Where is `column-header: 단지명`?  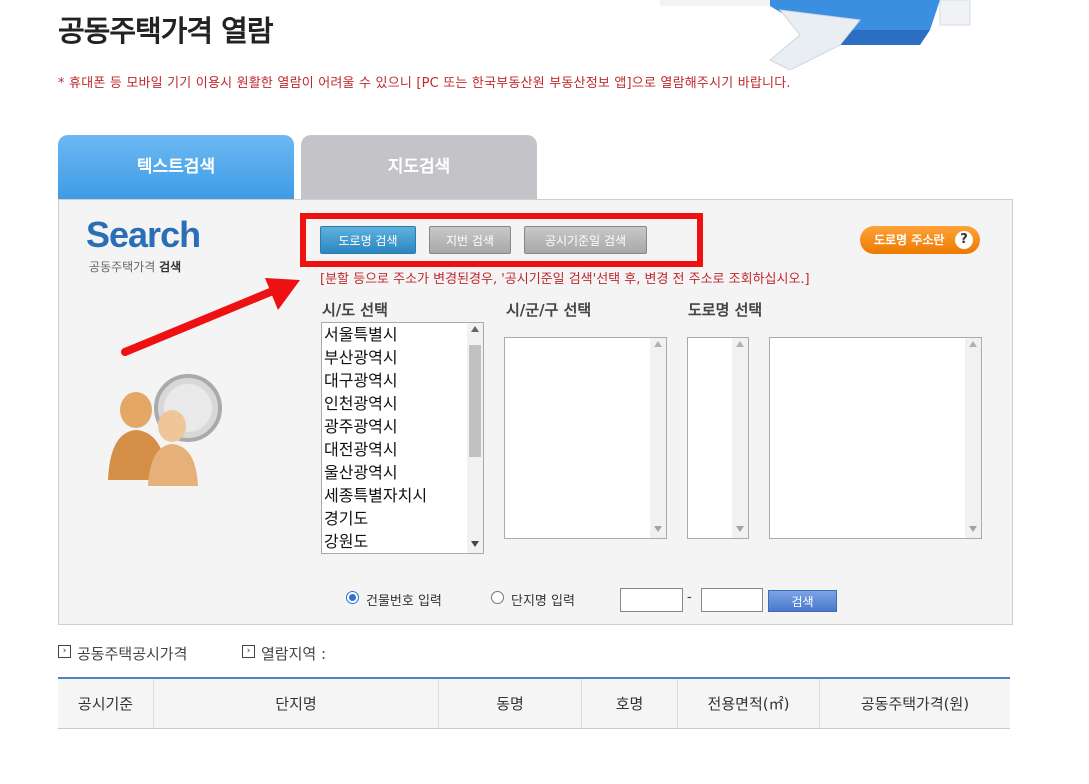 column-header: 단지명 is located at coordinates (296, 704).